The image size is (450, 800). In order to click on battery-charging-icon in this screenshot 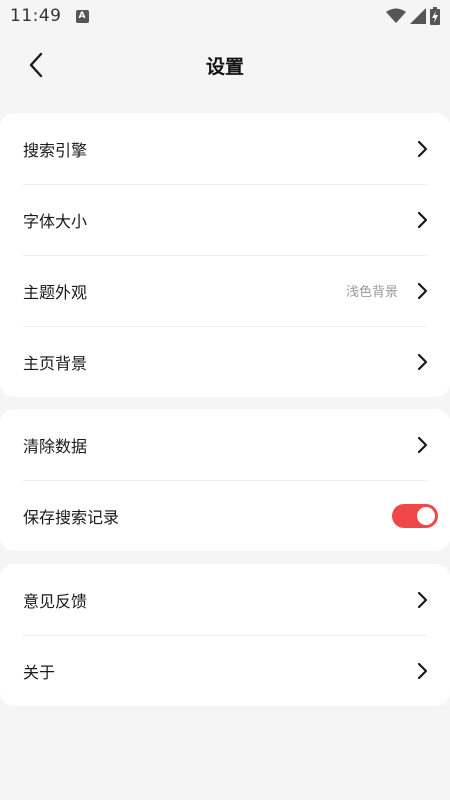, I will do `click(435, 16)`.